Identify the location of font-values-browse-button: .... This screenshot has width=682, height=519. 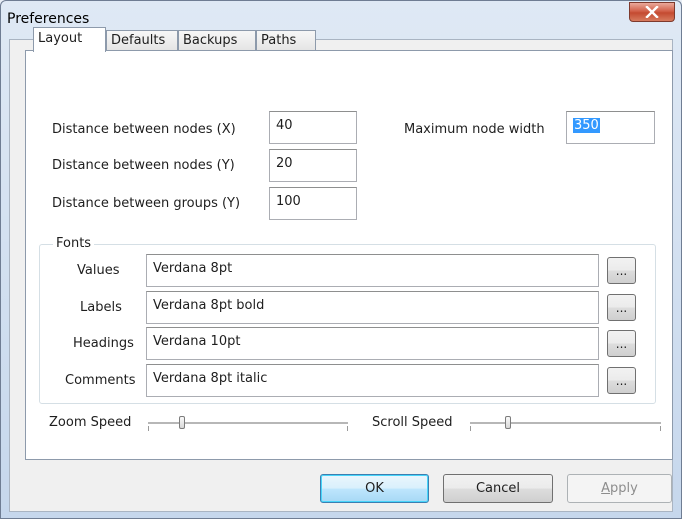
(621, 270).